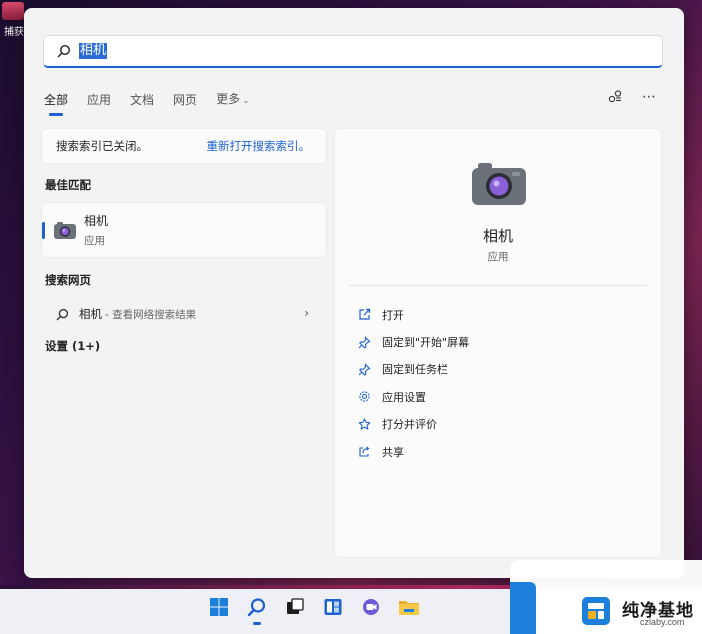  I want to click on pin-to-start-action: 固定到"开始"屏幕, so click(413, 341).